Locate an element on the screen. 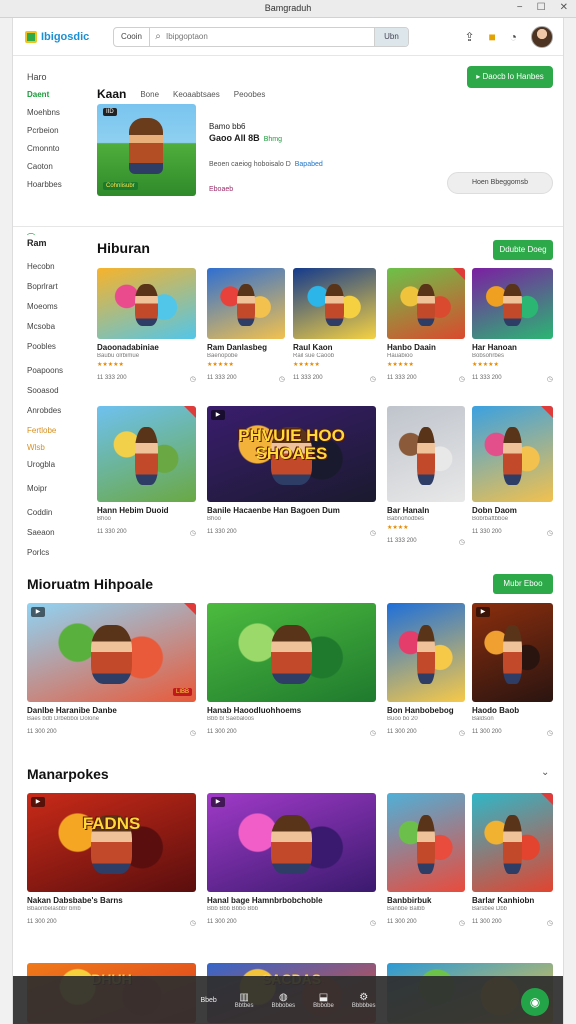 Image resolution: width=576 pixels, height=1024 pixels. game-title: Haodo Baob is located at coordinates (512, 710).